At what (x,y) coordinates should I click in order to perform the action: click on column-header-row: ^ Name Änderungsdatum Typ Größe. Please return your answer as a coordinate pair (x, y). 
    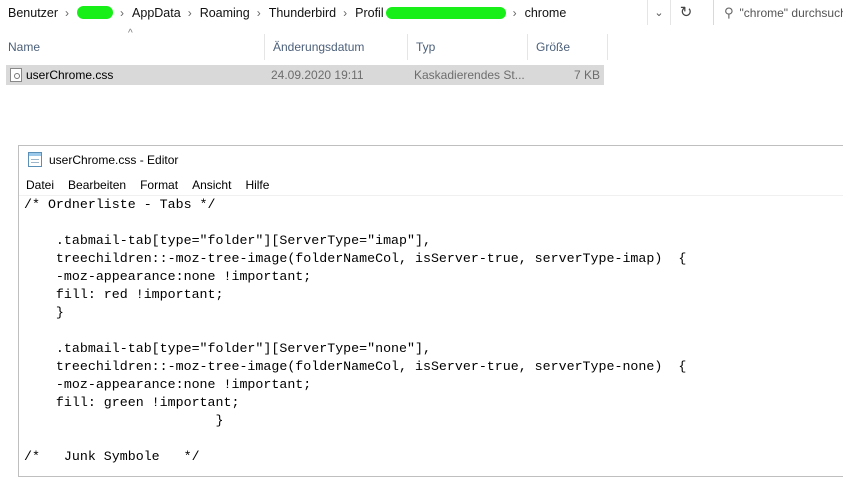
    Looking at the image, I should click on (304, 44).